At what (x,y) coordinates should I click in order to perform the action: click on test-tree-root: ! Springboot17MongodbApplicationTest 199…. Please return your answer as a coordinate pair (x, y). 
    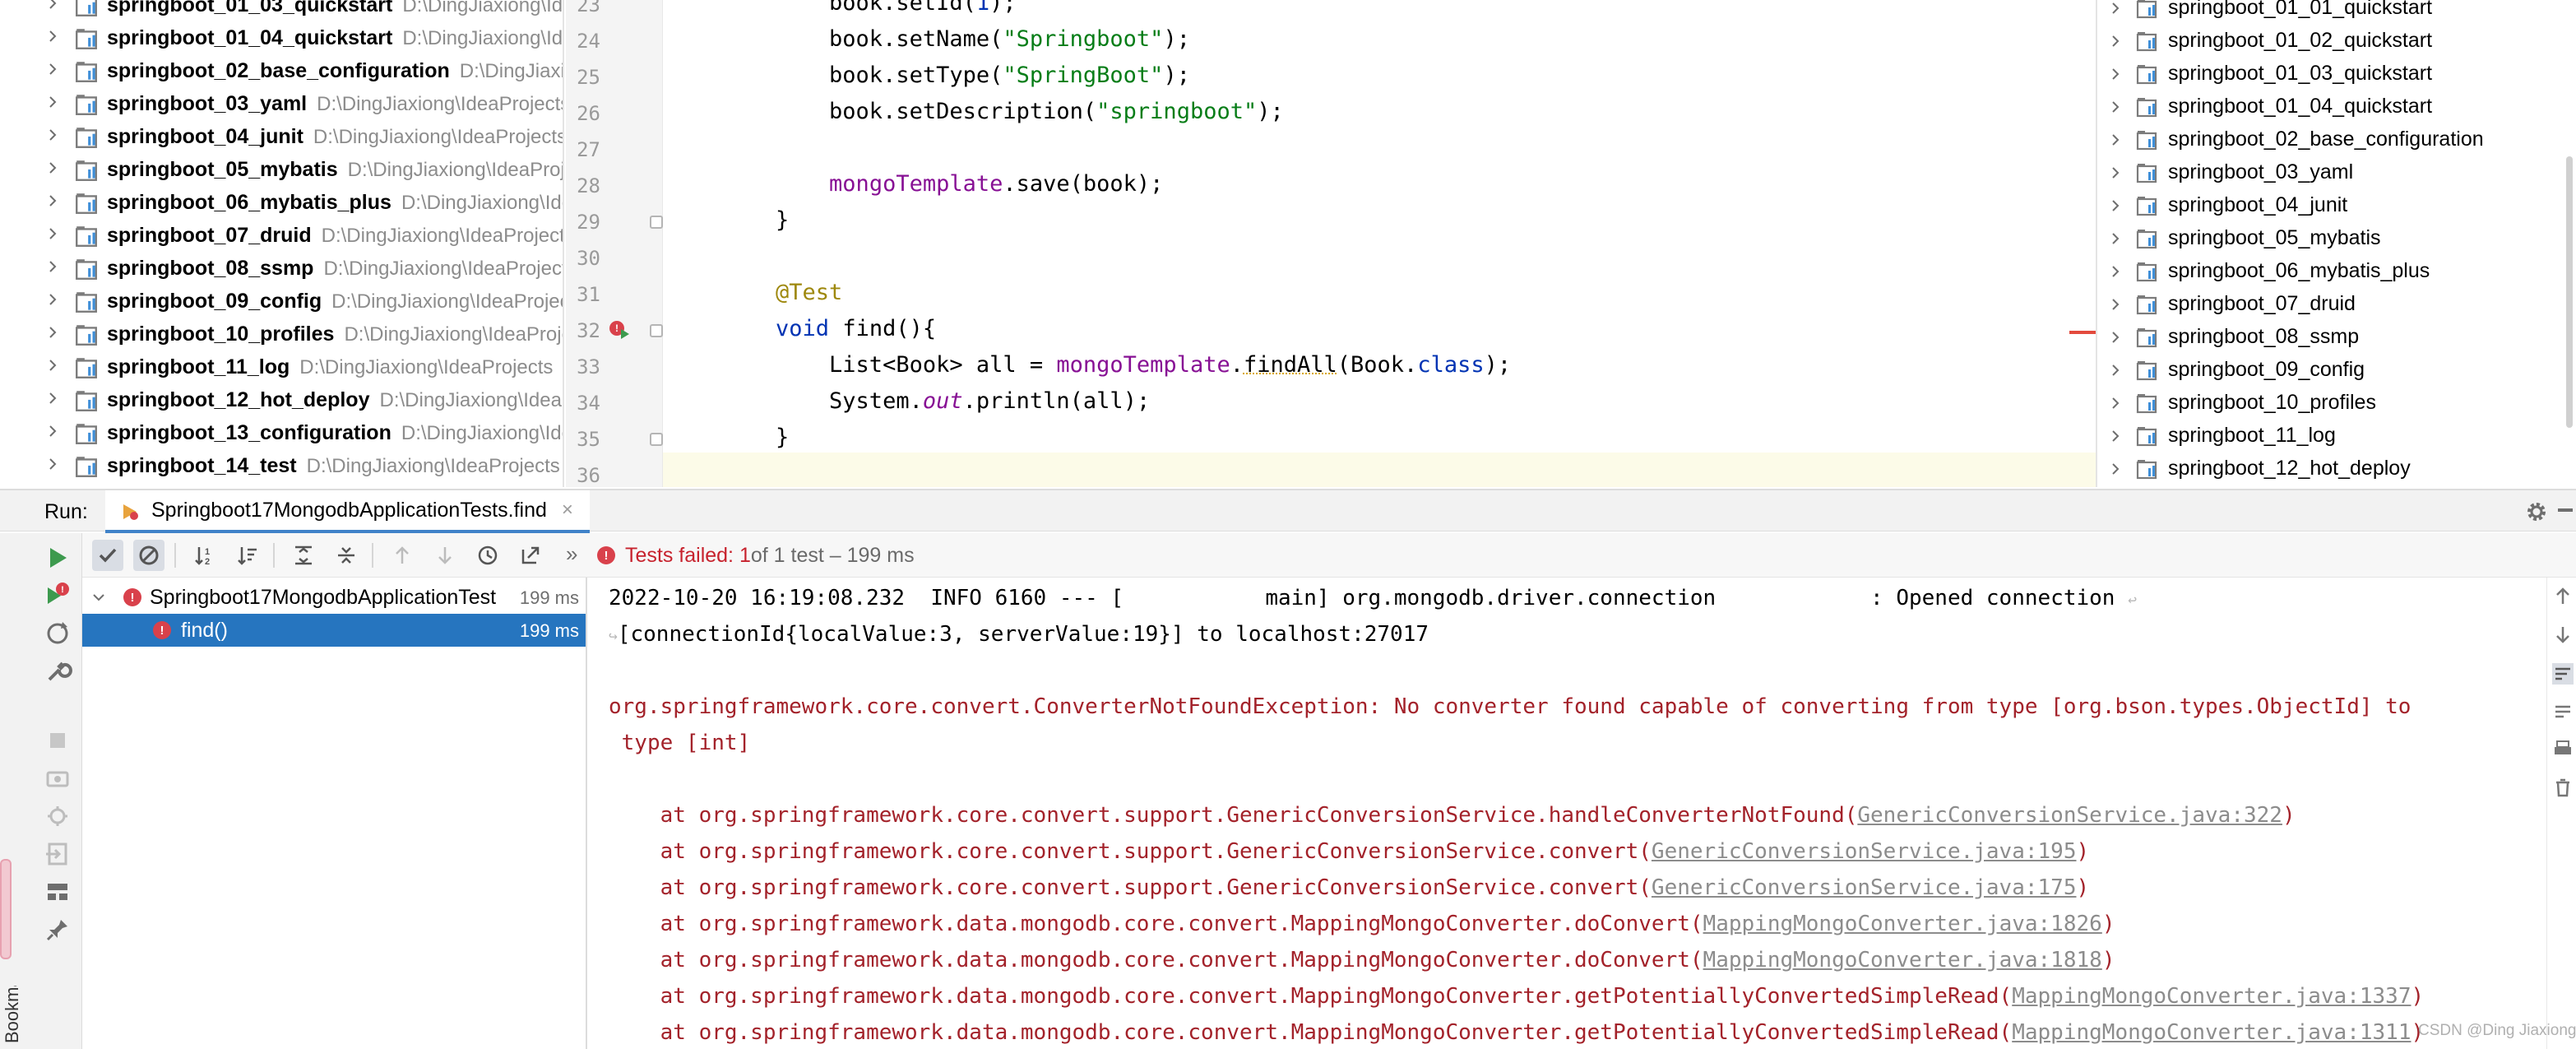
    Looking at the image, I should click on (334, 597).